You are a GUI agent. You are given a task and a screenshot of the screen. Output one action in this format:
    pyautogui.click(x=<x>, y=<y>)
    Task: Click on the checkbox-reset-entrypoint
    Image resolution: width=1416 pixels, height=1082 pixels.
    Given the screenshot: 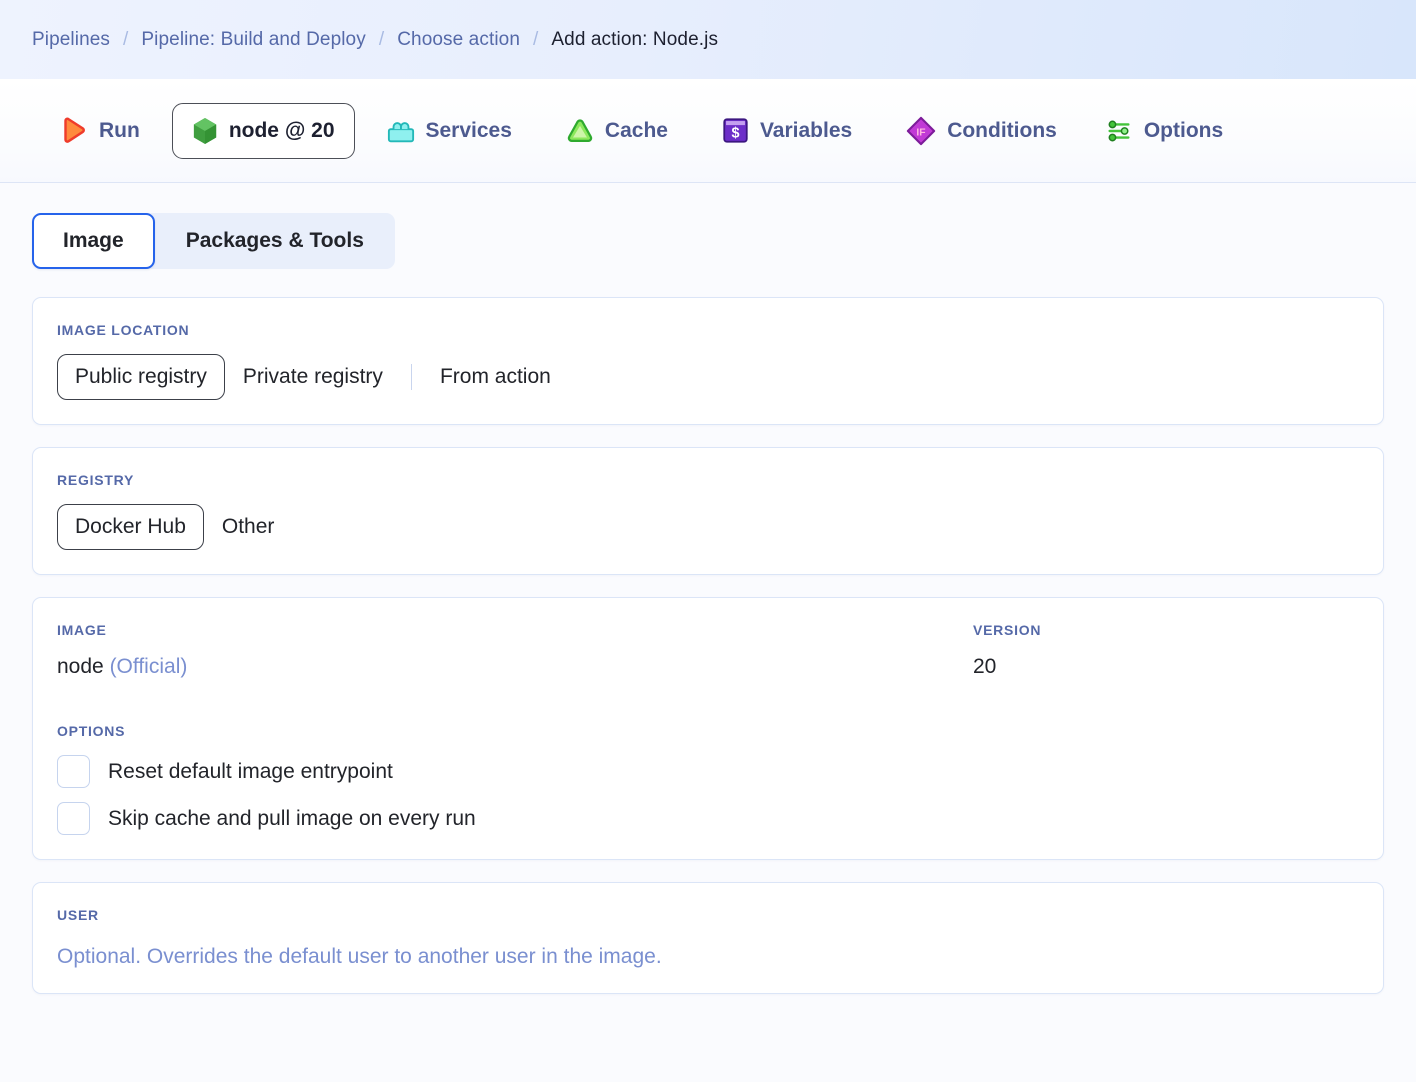 What is the action you would take?
    pyautogui.click(x=73, y=772)
    